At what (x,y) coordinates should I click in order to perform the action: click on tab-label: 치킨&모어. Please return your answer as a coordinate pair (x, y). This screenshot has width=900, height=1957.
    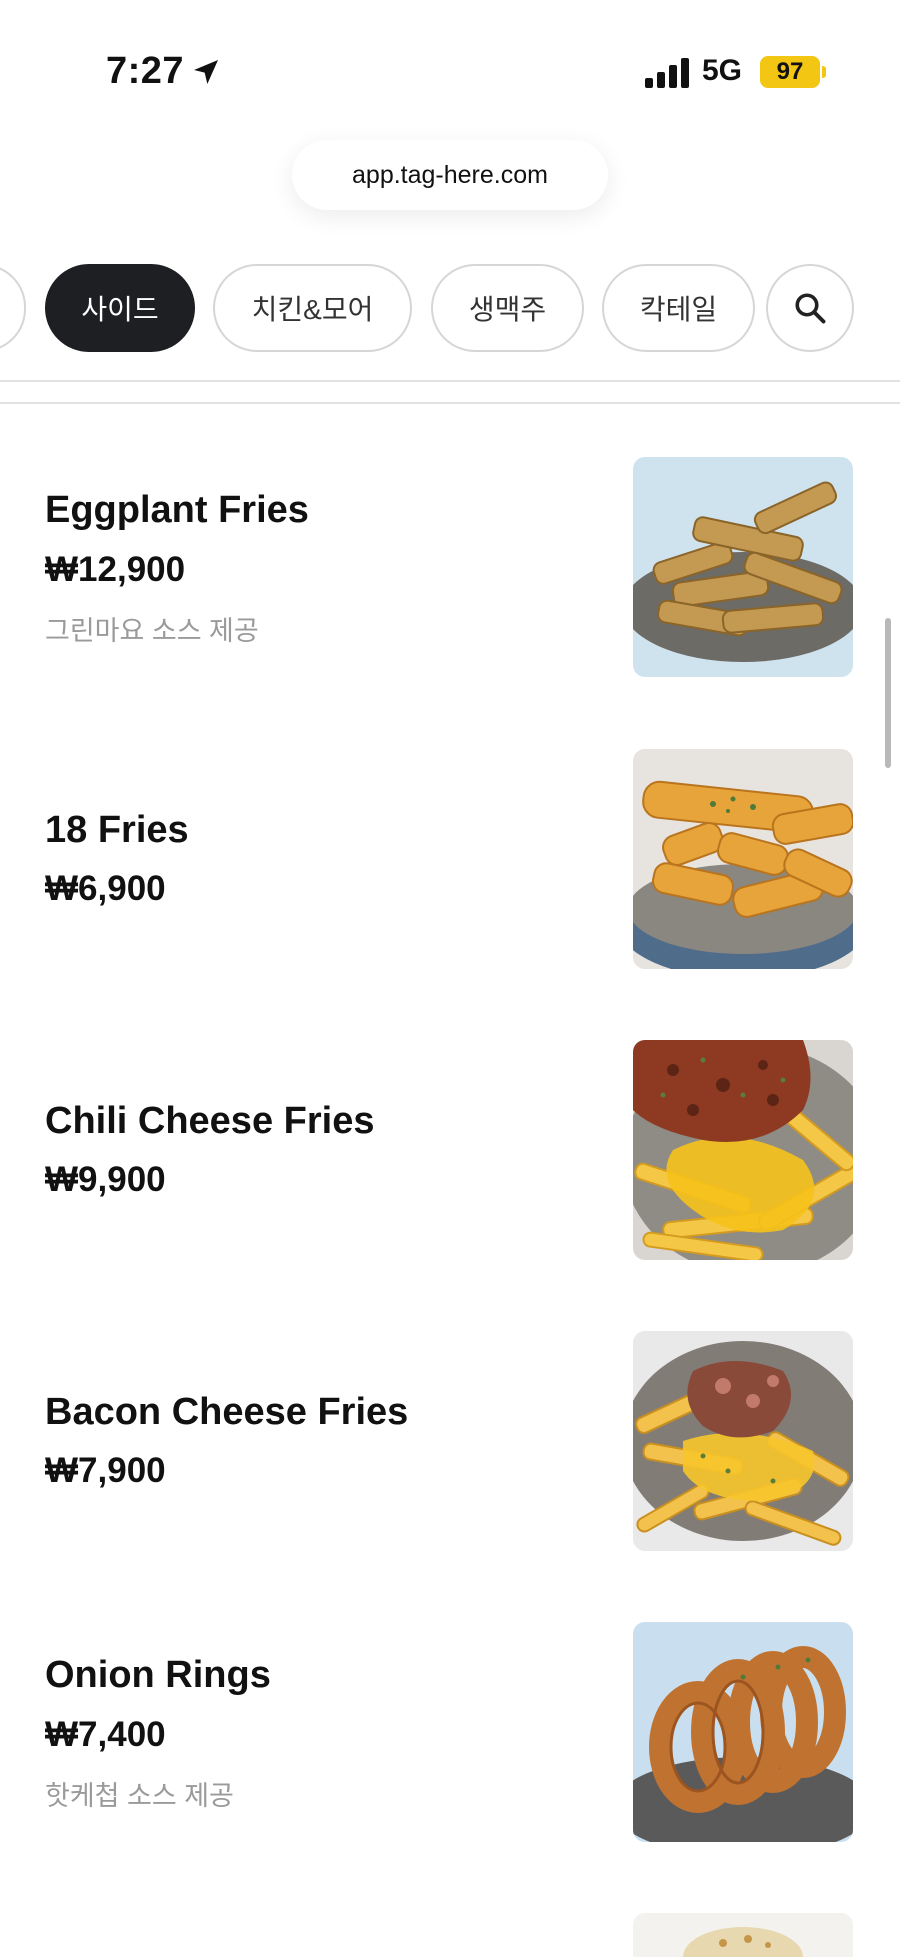
    Looking at the image, I should click on (312, 309).